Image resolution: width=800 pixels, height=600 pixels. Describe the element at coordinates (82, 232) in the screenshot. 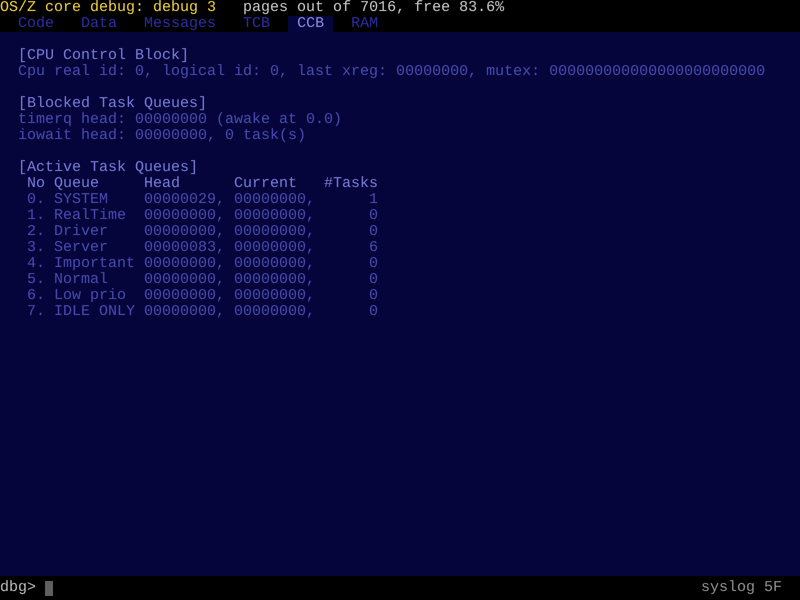

I see `table-cell-text: Driver` at that location.